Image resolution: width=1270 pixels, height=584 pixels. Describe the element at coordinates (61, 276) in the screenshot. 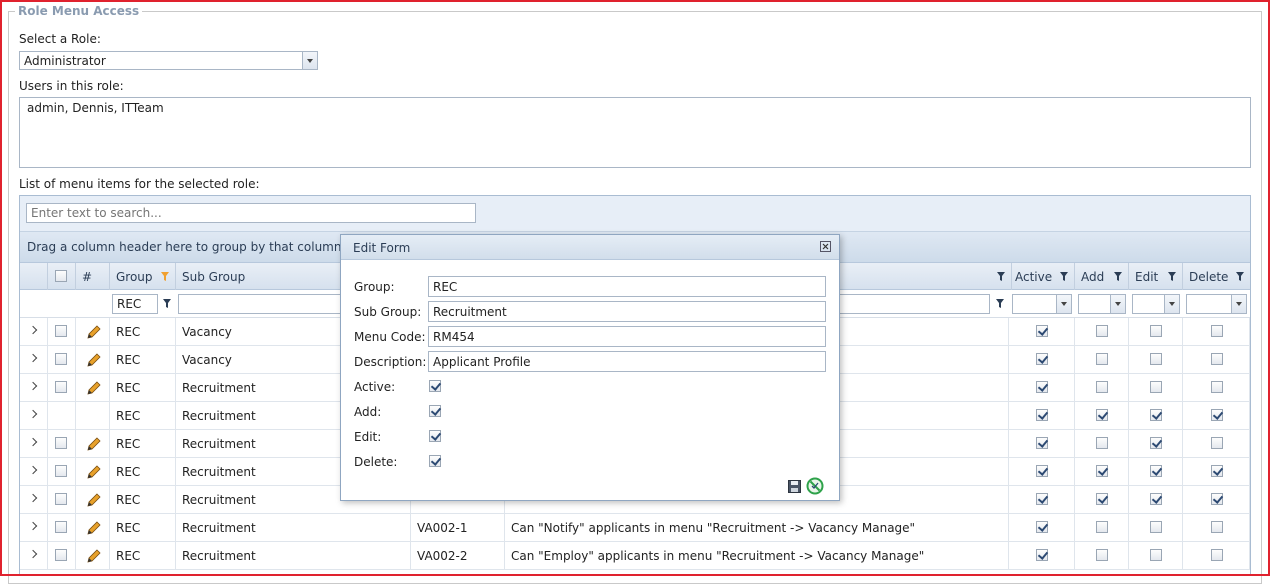

I see `select-all-checkbox` at that location.